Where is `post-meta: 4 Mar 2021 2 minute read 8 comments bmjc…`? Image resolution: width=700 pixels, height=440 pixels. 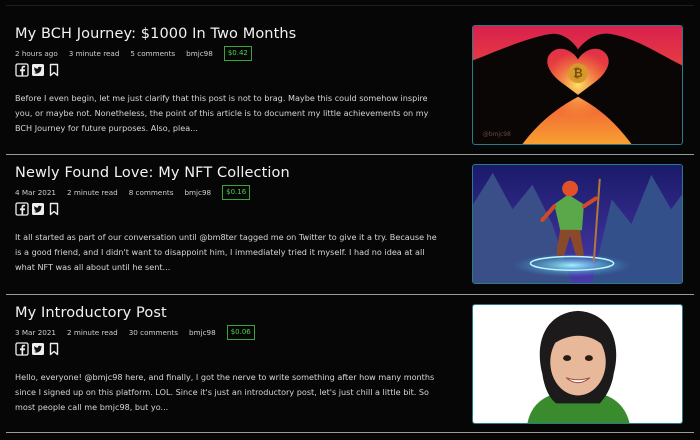
post-meta: 4 Mar 2021 2 minute read 8 comments bmjc… is located at coordinates (138, 192).